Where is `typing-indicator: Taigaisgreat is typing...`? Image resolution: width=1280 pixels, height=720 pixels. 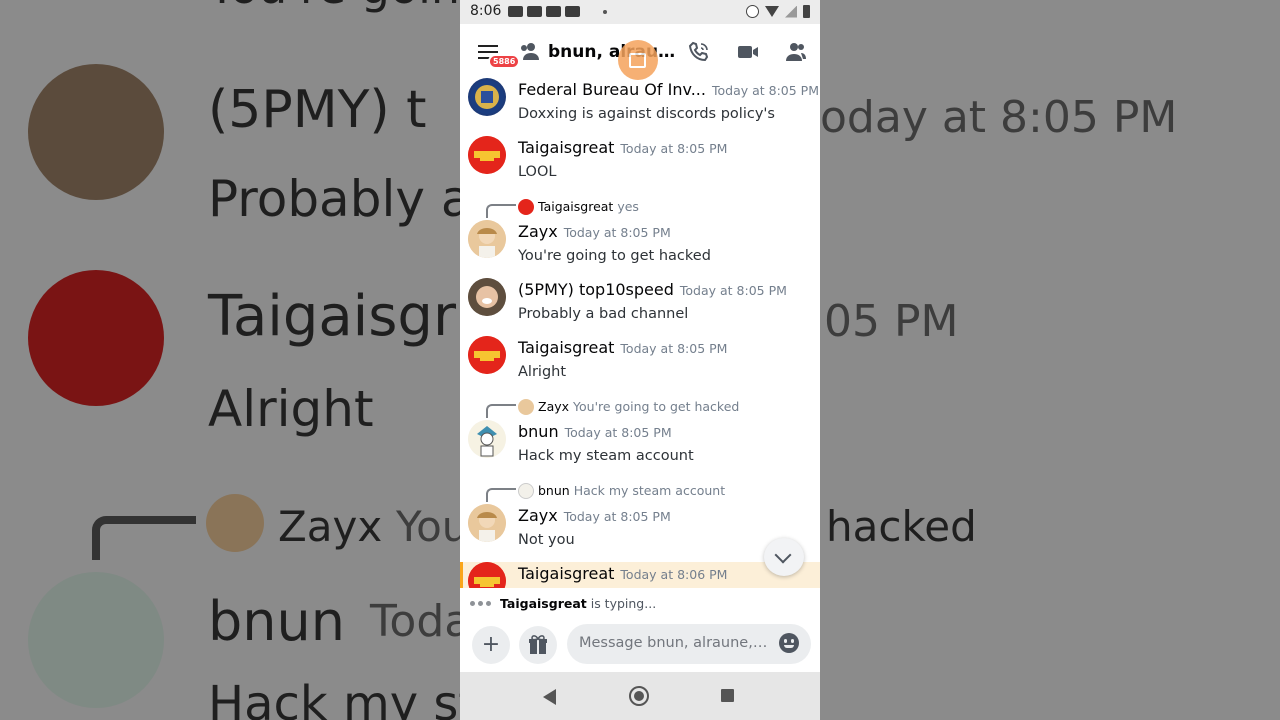
typing-indicator: Taigaisgreat is typing... is located at coordinates (640, 604).